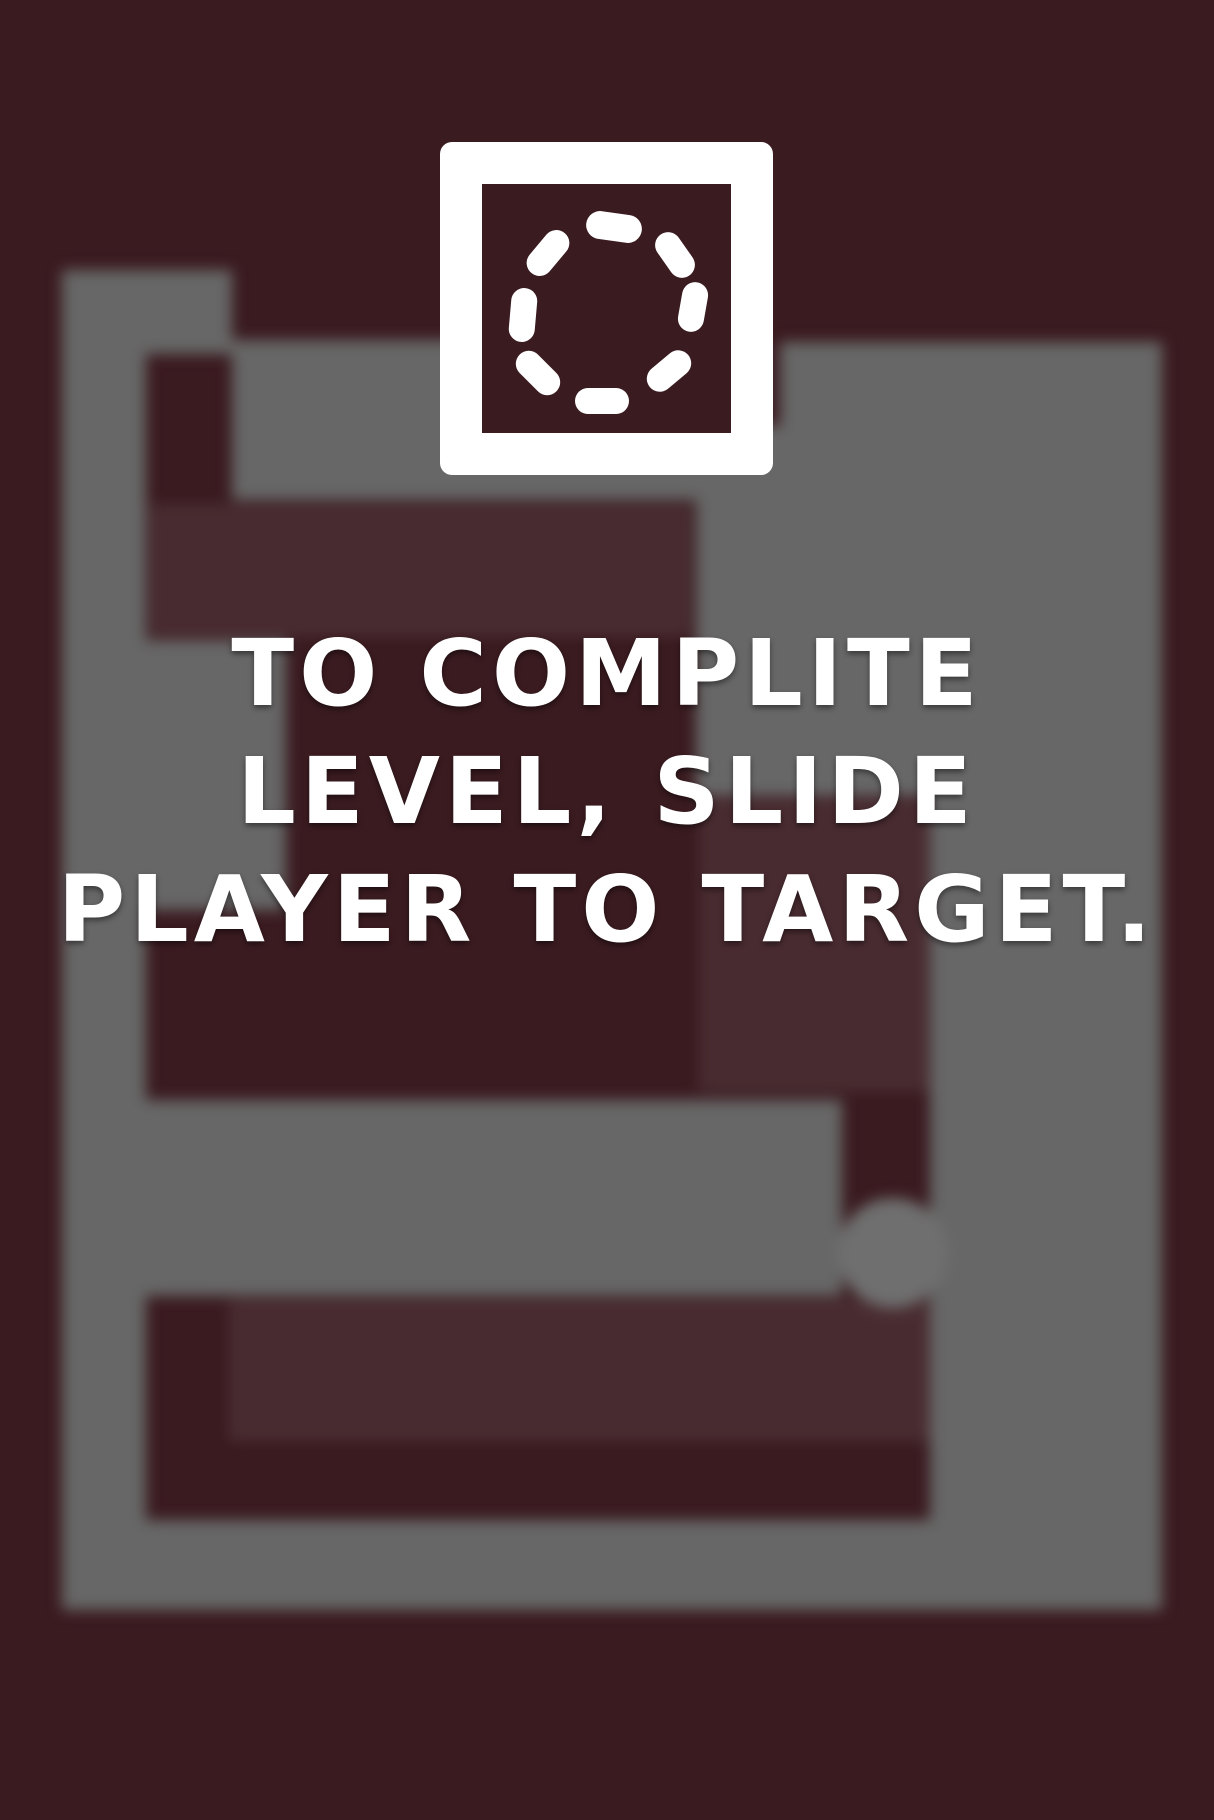  What do you see at coordinates (147, 312) in the screenshot?
I see `maze-wall-top-left` at bounding box center [147, 312].